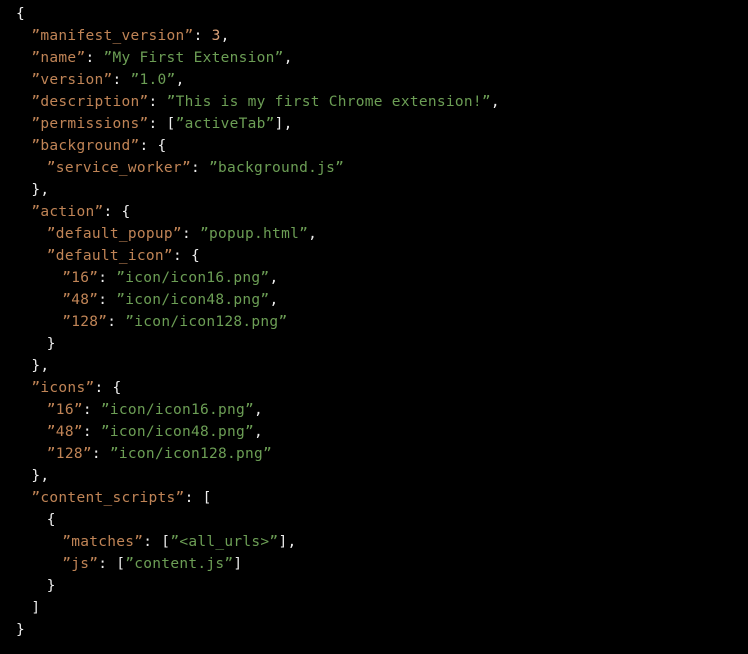  I want to click on json-string-token: ”My First Extension”, so click(193, 58).